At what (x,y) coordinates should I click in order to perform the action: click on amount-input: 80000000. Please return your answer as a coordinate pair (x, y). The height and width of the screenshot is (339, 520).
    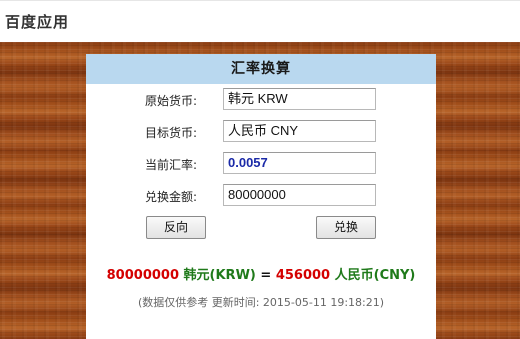
    Looking at the image, I should click on (299, 195).